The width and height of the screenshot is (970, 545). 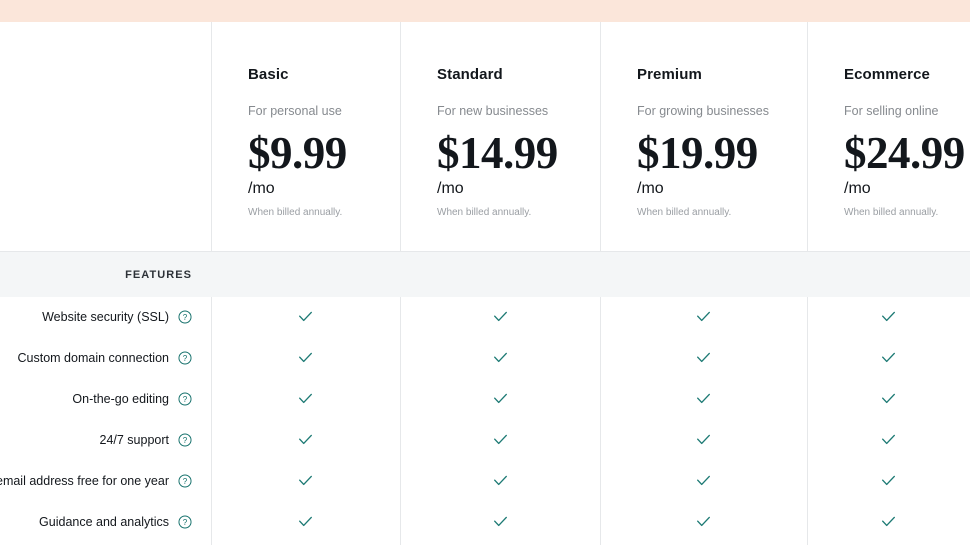 I want to click on plan-tagline: For growing businesses, so click(x=703, y=111).